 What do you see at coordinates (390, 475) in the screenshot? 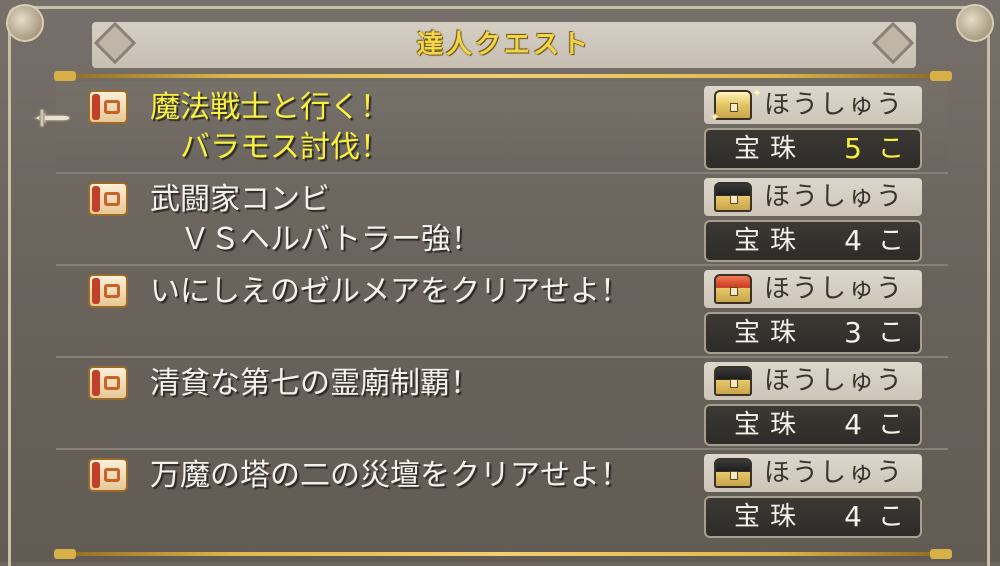
I see `quest-name: 万魔の塔の二の災壇をクリアせよ！` at bounding box center [390, 475].